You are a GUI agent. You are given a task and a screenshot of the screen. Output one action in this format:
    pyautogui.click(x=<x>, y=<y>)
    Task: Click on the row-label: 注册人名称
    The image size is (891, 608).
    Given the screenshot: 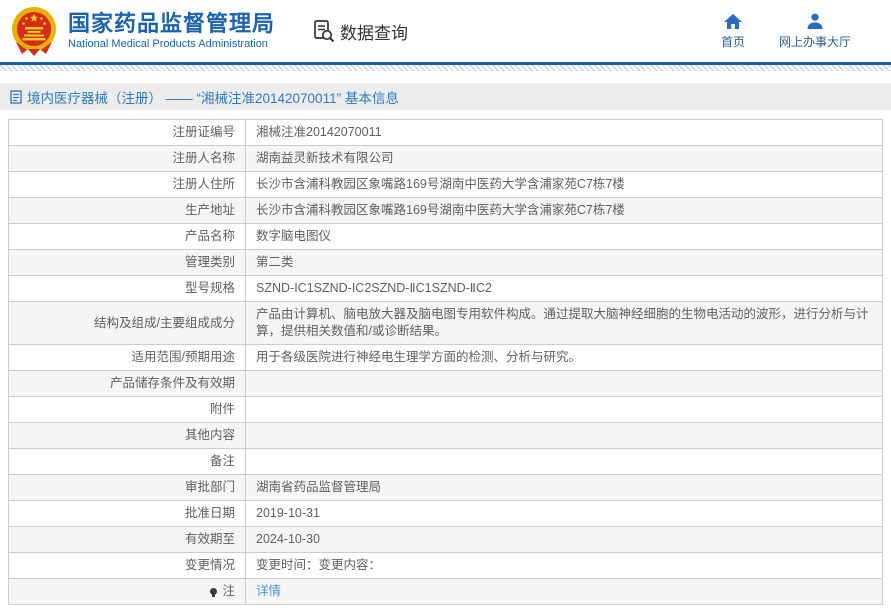 What is the action you would take?
    pyautogui.click(x=127, y=158)
    